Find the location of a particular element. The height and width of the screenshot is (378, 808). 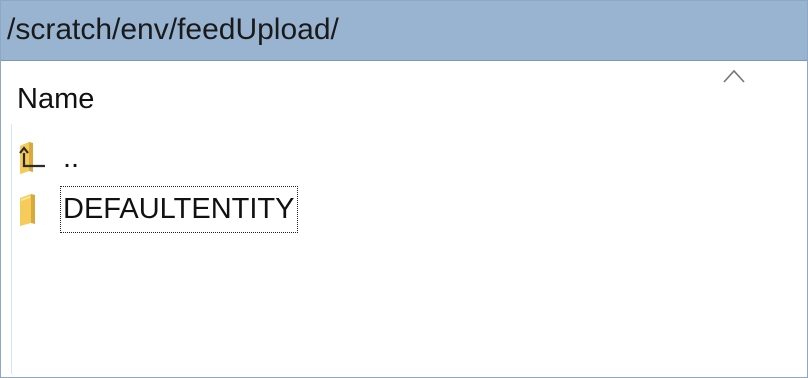

list-gutter-divider is located at coordinates (11, 249).